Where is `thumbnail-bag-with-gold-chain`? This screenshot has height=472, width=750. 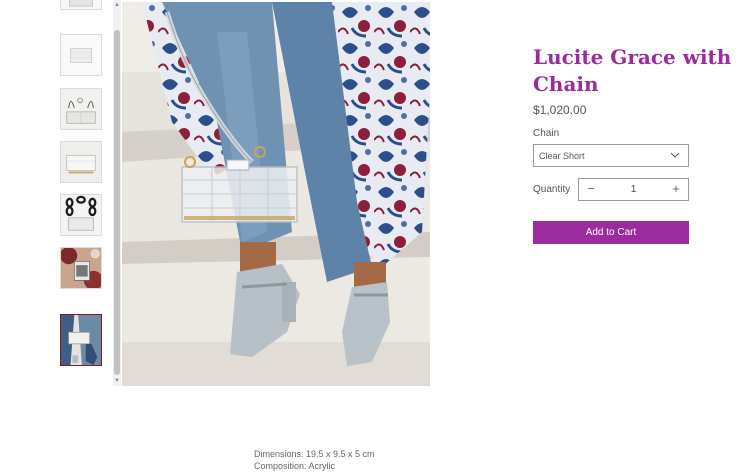
thumbnail-bag-with-gold-chain is located at coordinates (81, 109).